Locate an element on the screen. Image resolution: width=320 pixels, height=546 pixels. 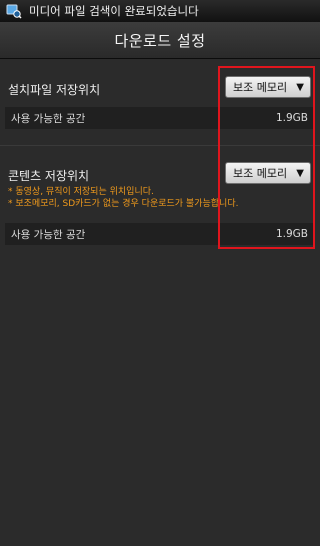
status-bar: 미디어 파일 검색이 완료되었습니다 is located at coordinates (160, 11).